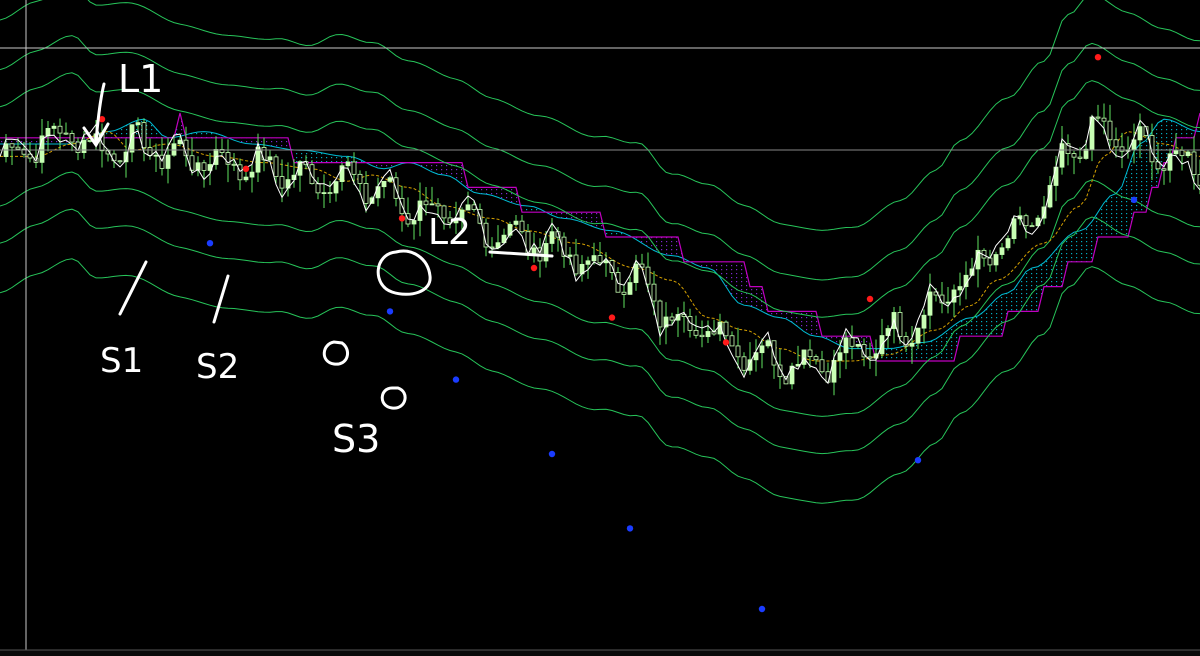 The width and height of the screenshot is (1200, 656). What do you see at coordinates (600, 652) in the screenshot?
I see `time-axis-strip` at bounding box center [600, 652].